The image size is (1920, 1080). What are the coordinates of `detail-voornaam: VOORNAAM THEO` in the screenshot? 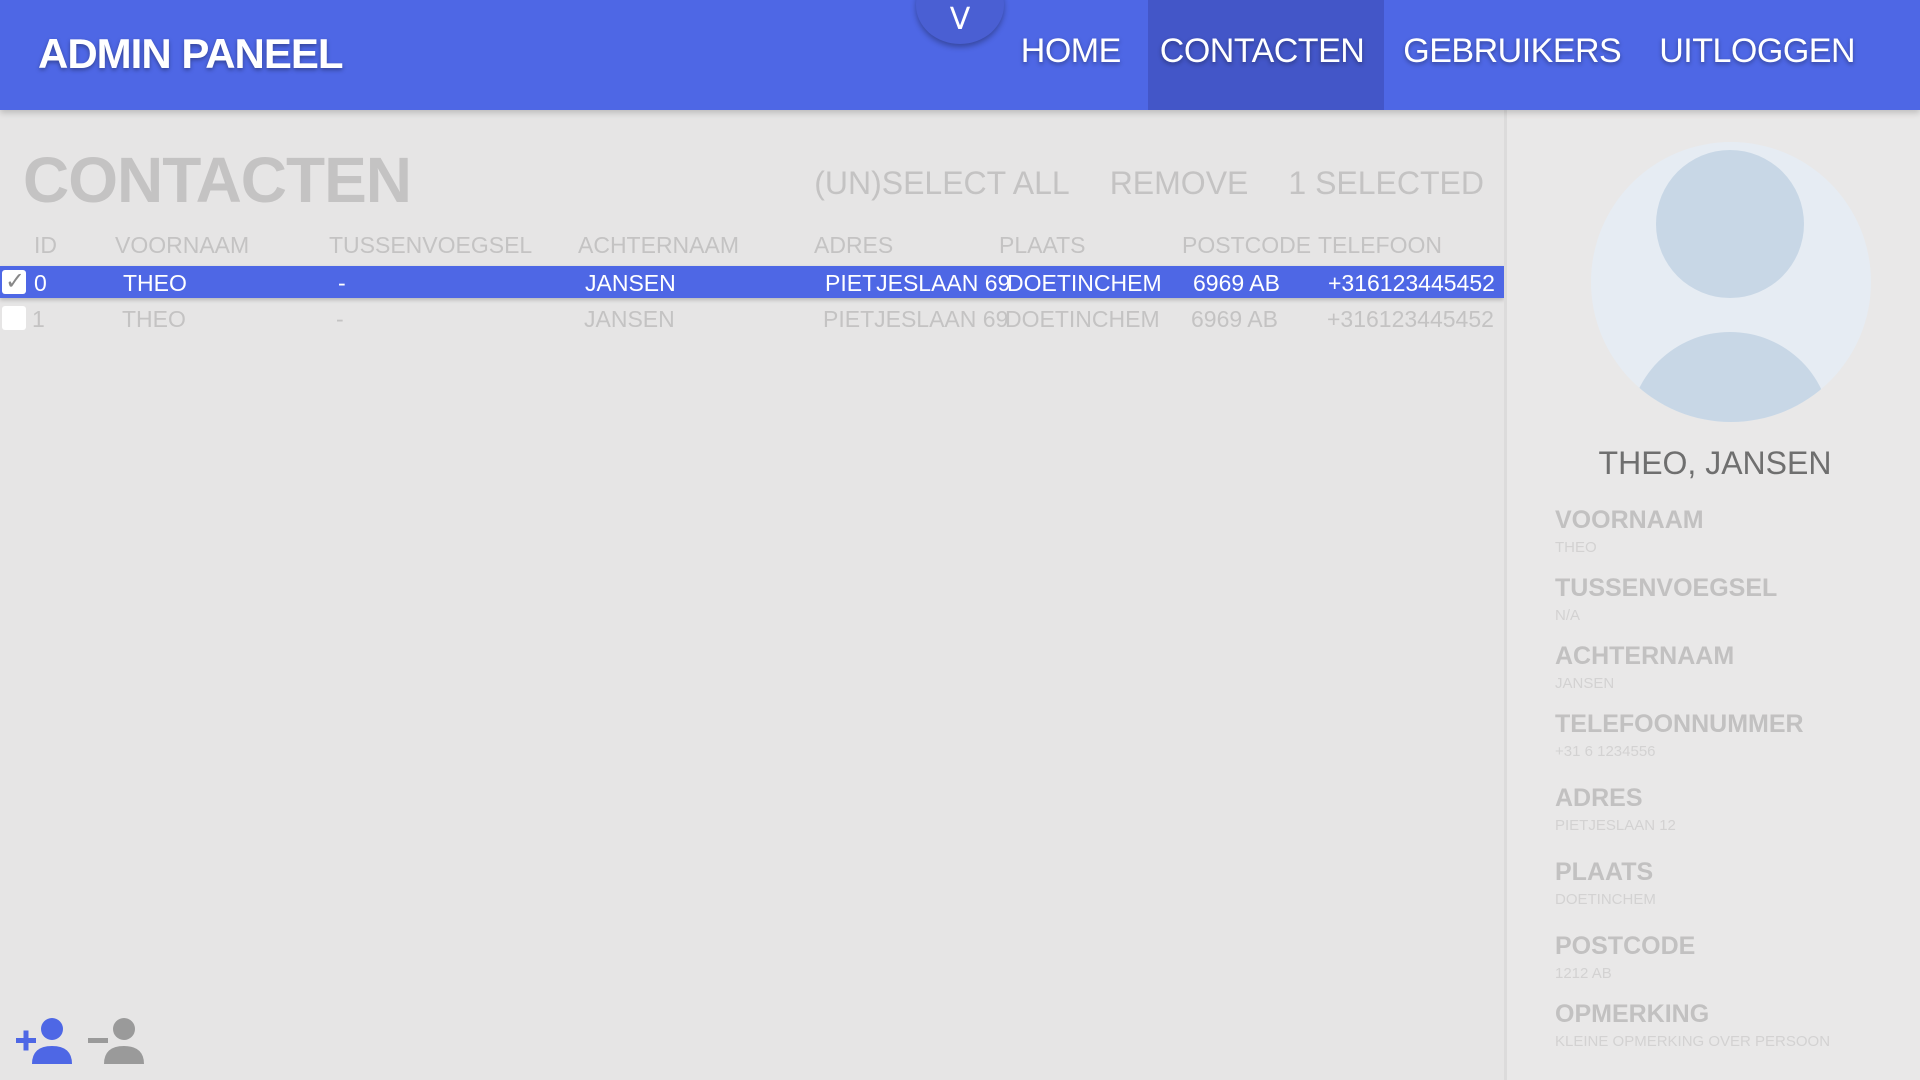 It's located at (1629, 531).